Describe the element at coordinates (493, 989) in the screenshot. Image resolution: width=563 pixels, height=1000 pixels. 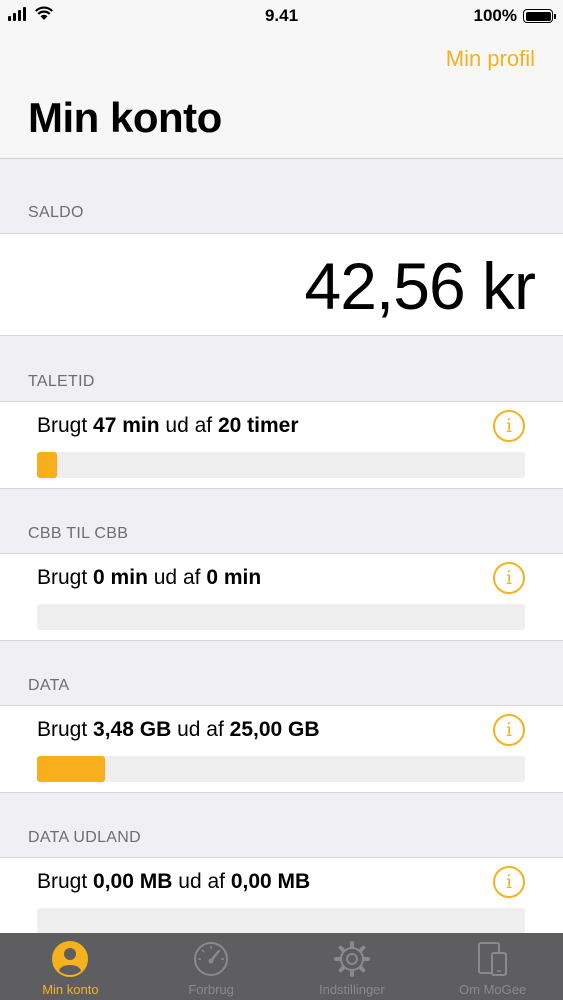
I see `tab-label: Om MoGee` at that location.